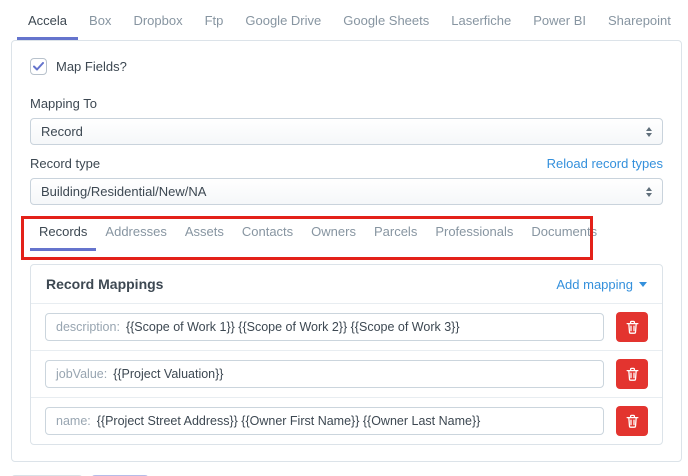 This screenshot has width=688, height=476. What do you see at coordinates (395, 237) in the screenshot?
I see `tab-parcels: Parcels` at bounding box center [395, 237].